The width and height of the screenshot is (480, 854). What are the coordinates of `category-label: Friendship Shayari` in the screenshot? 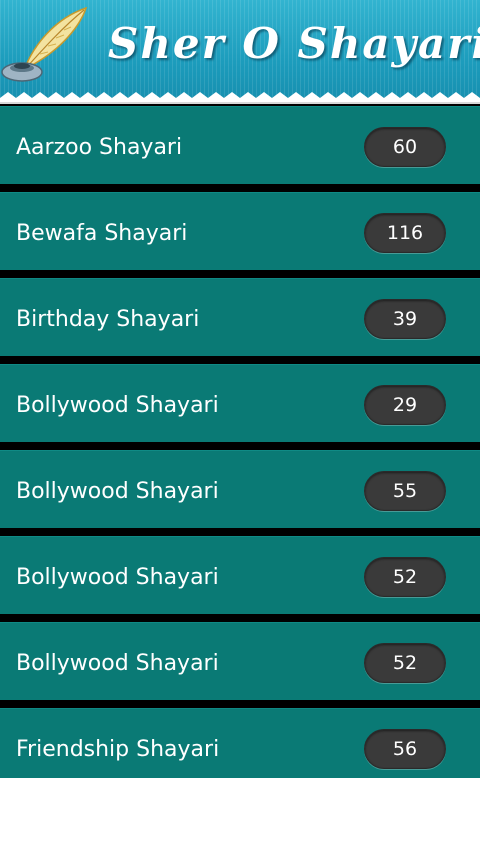 It's located at (118, 749).